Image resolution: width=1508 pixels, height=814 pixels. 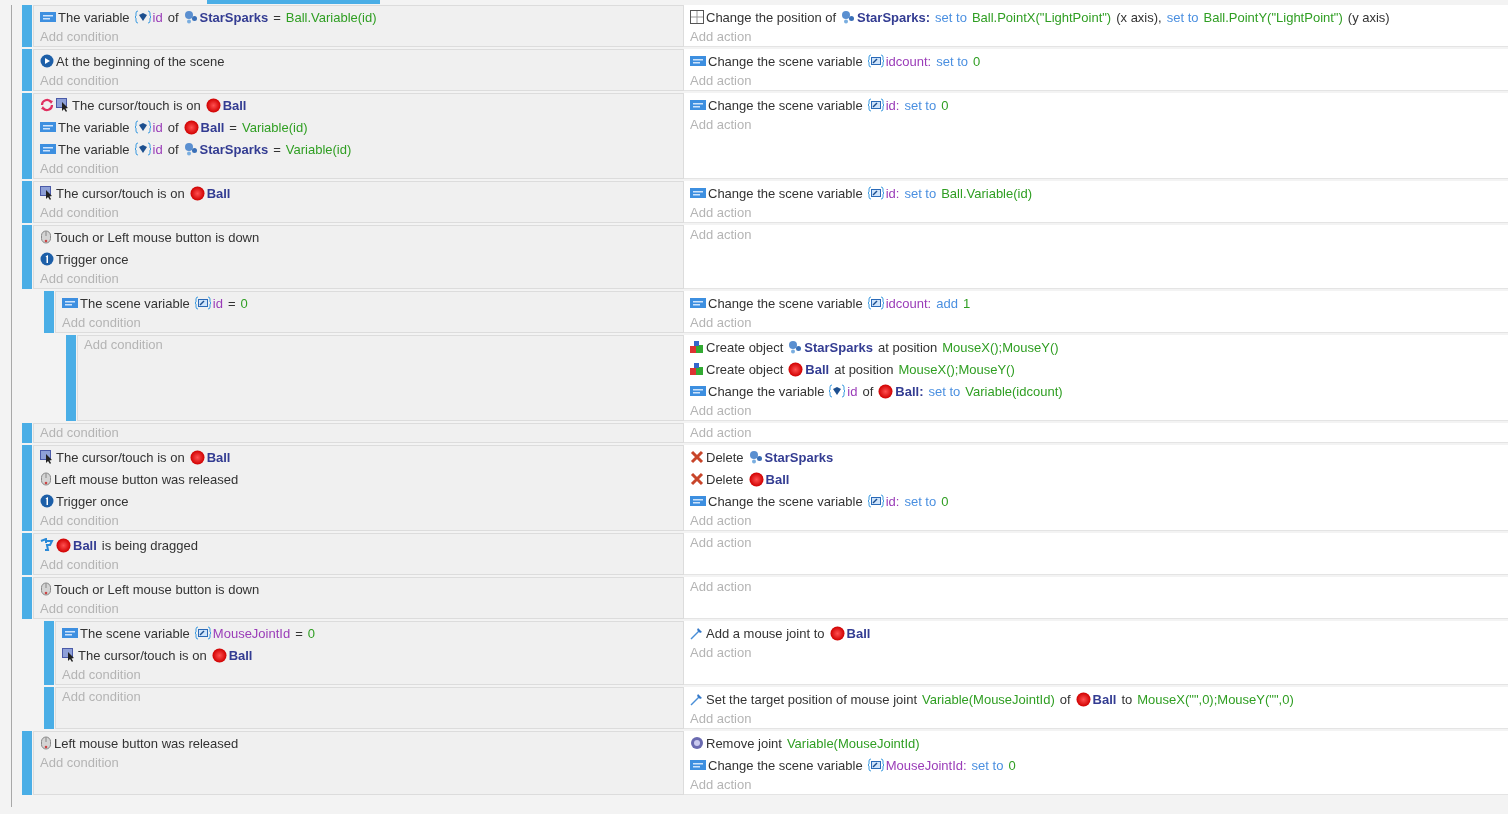 What do you see at coordinates (140, 61) in the screenshot?
I see `event-text: At the beginning of the scene` at bounding box center [140, 61].